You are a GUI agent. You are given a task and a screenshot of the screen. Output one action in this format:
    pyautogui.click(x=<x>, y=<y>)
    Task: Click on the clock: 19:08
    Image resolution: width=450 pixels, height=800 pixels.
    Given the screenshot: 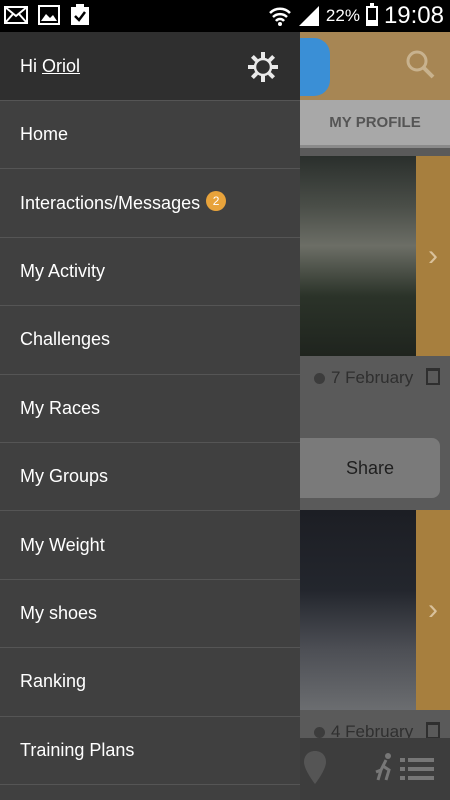 What is the action you would take?
    pyautogui.click(x=413, y=15)
    